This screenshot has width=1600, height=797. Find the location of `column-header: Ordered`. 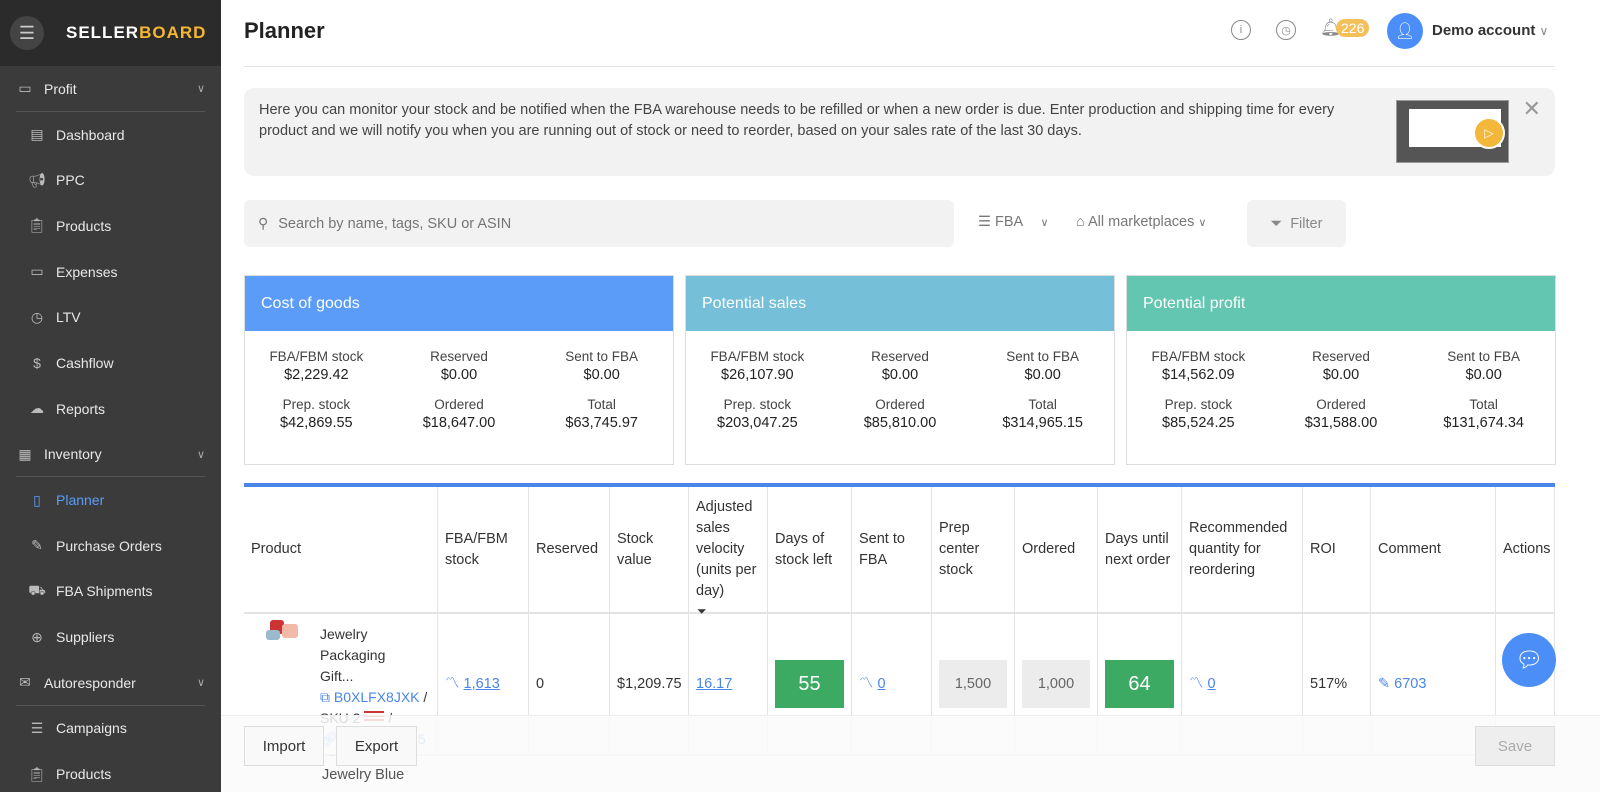

column-header: Ordered is located at coordinates (1056, 550).